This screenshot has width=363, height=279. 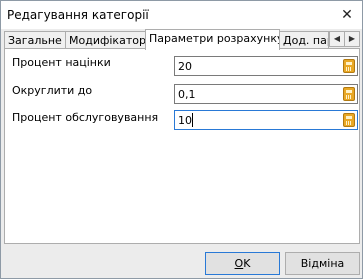 I want to click on cancel-button: Відміна, so click(x=322, y=263).